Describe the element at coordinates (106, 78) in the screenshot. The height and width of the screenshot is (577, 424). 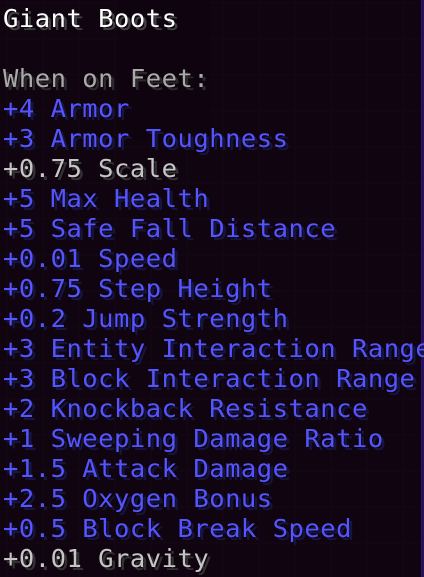
I see `slot-header: When on Feet:` at that location.